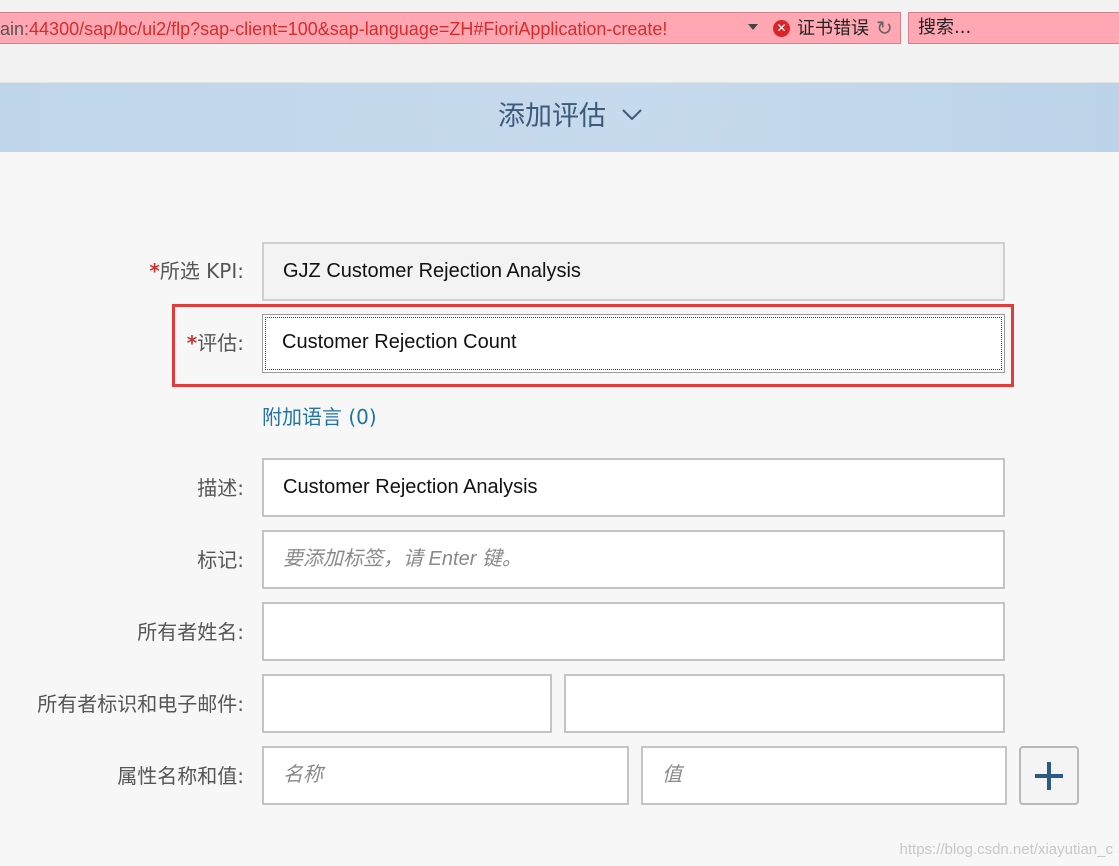  I want to click on kpi-label: *所选 KPI:, so click(196, 271).